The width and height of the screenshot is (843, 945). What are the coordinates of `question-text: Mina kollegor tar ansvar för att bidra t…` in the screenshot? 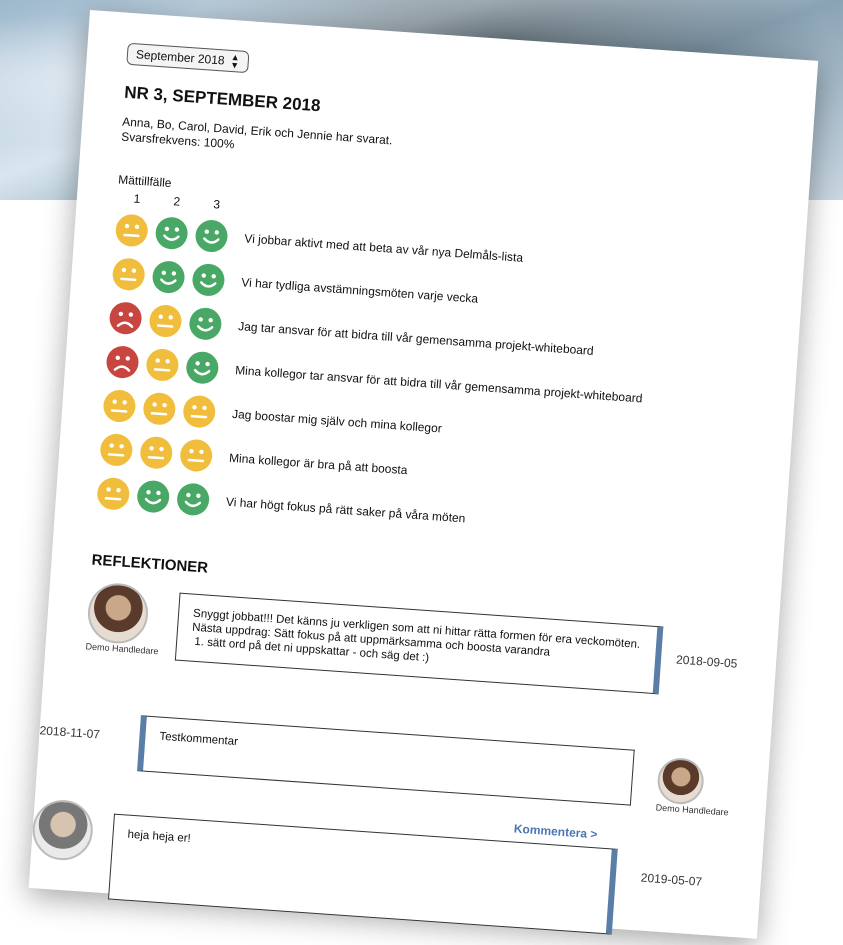 It's located at (438, 384).